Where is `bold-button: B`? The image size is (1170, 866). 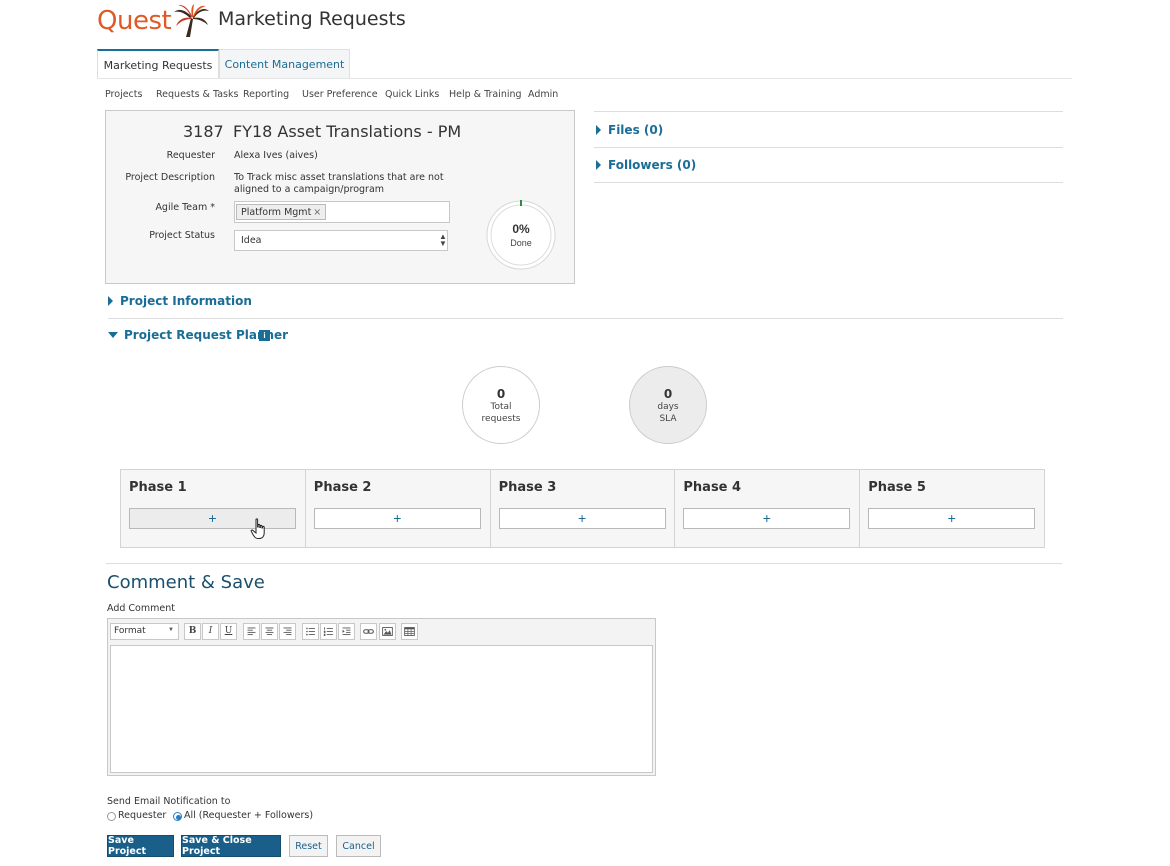 bold-button: B is located at coordinates (192, 631).